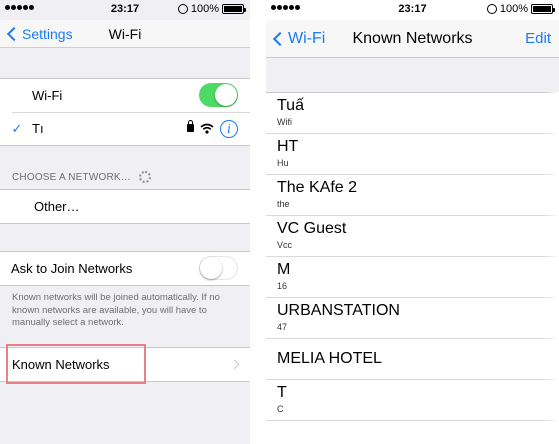 Image resolution: width=559 pixels, height=444 pixels. What do you see at coordinates (412, 236) in the screenshot?
I see `list-item: VC Guest Vcc` at bounding box center [412, 236].